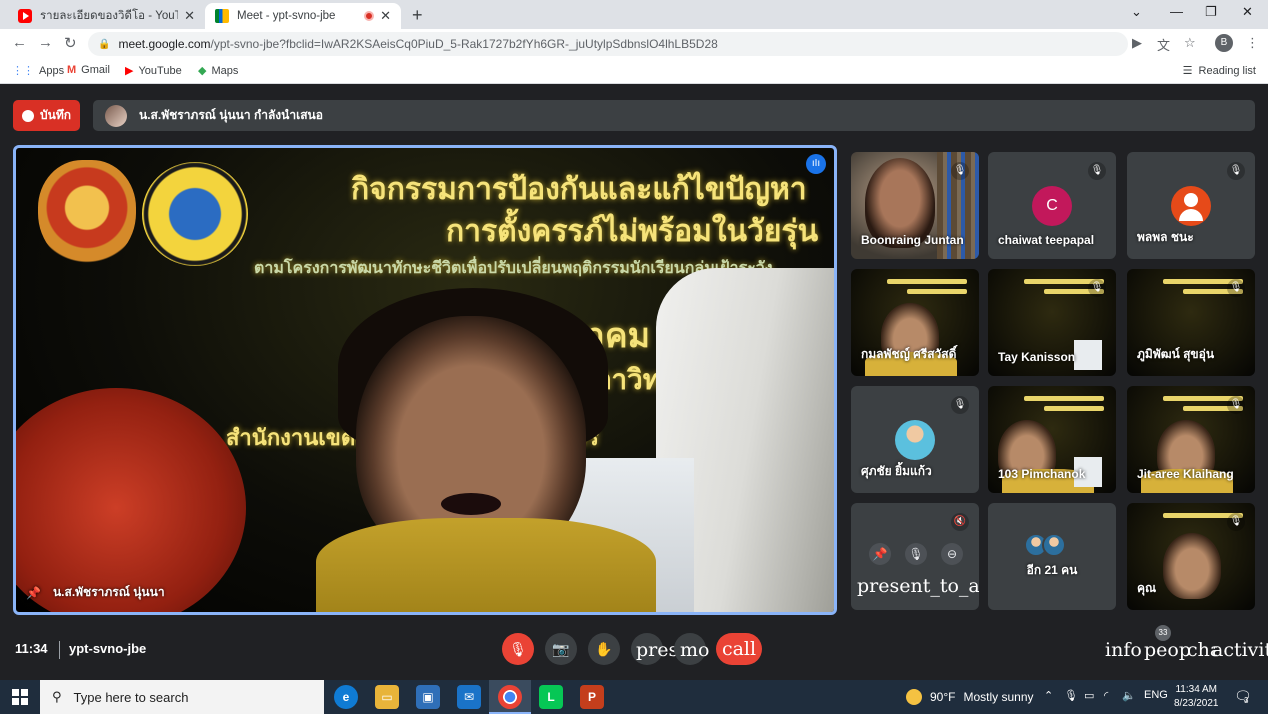 Image resolution: width=1268 pixels, height=714 pixels. I want to click on participant-tile: 🎙 พลพล ชนะ, so click(1191, 205).